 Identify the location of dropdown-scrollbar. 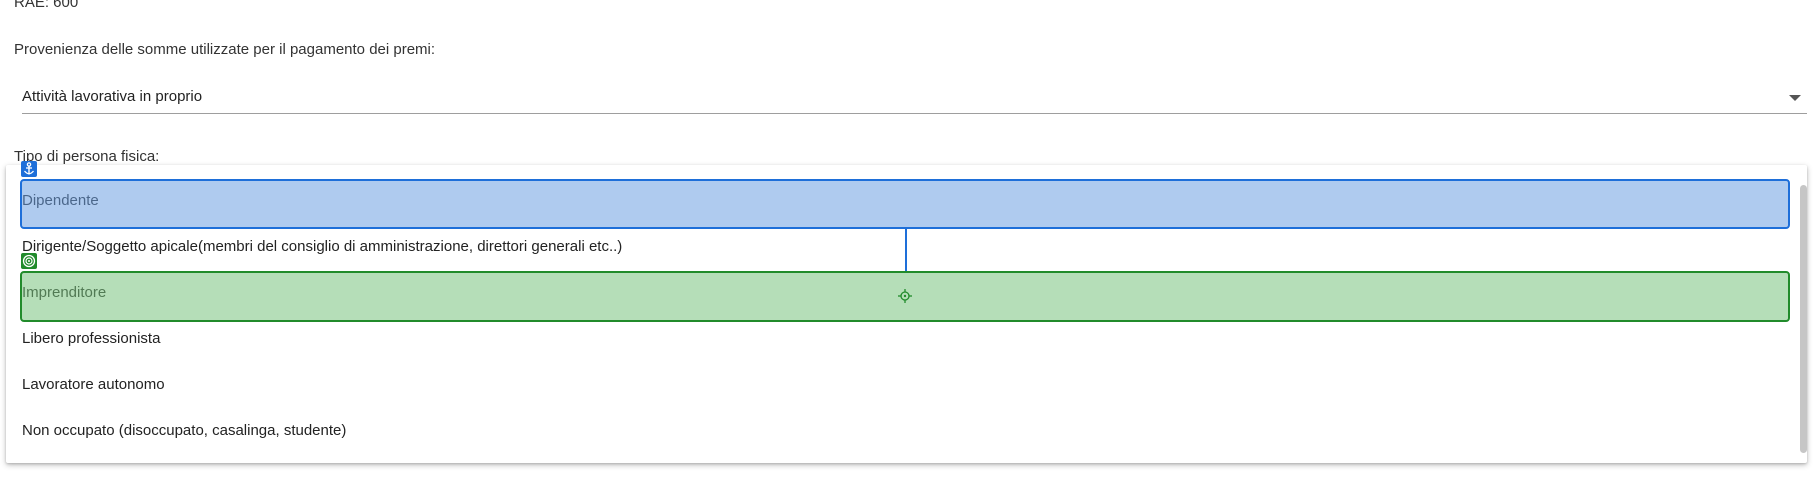
(1803, 319).